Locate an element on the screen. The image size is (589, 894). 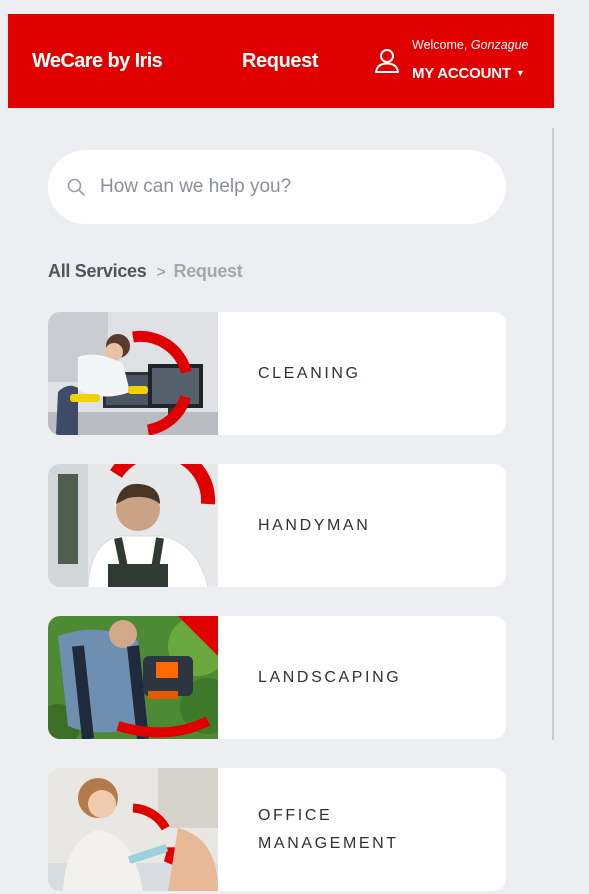
office-management-photo is located at coordinates (133, 829).